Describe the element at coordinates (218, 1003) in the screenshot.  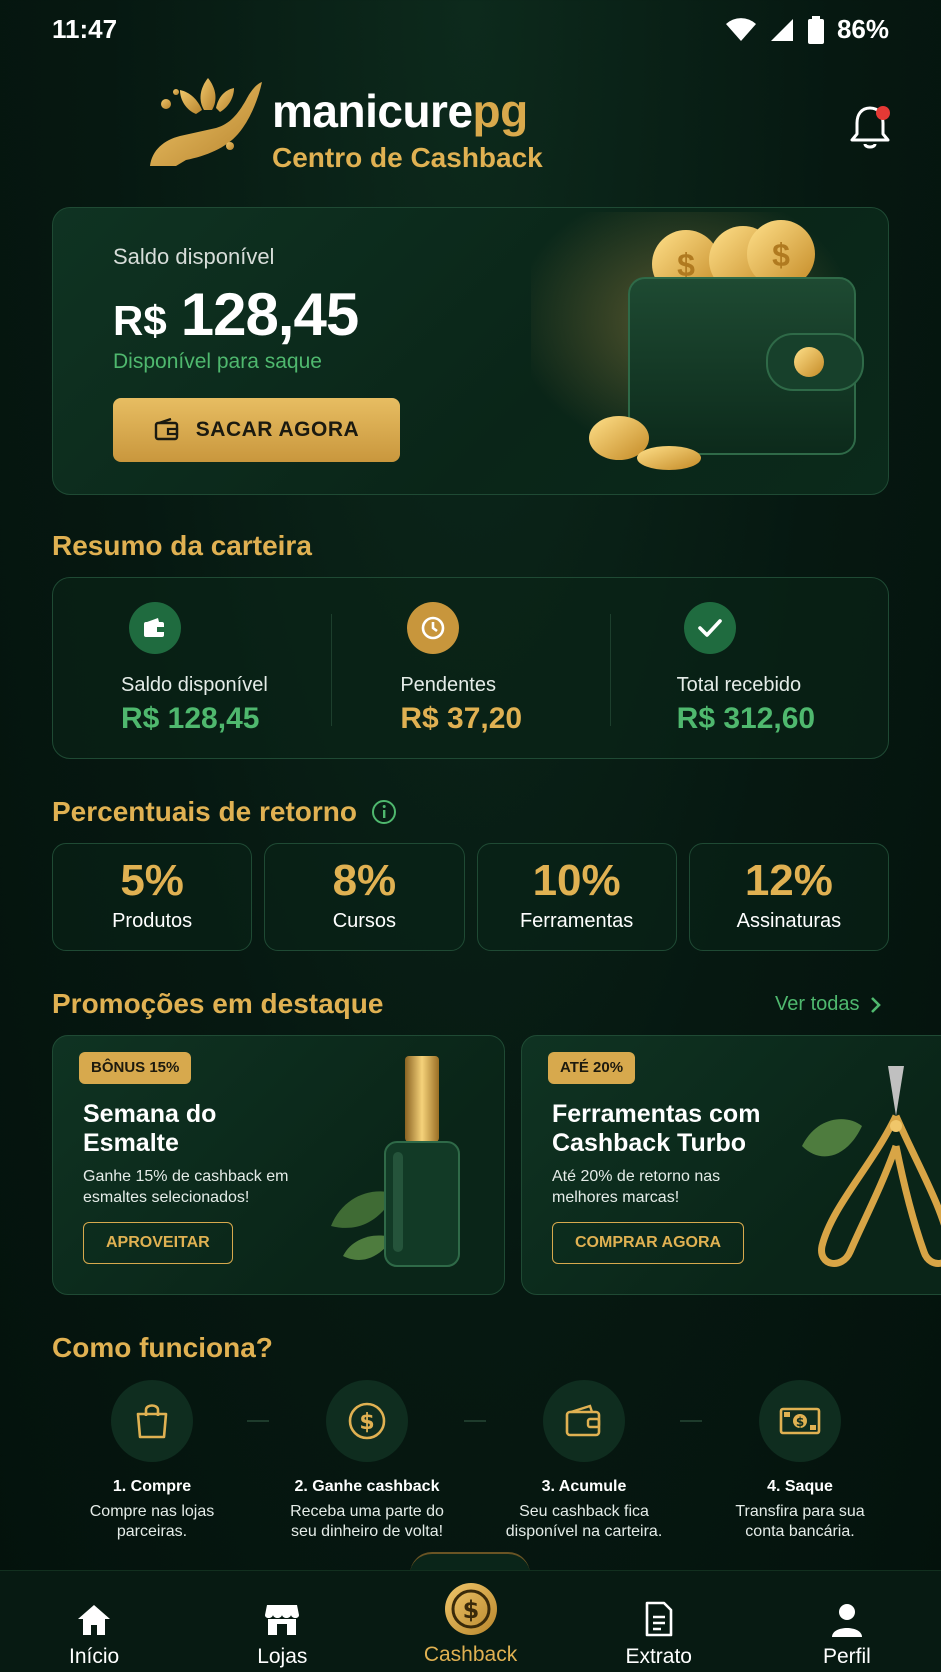
I see `promos-title: Promoções em destaque` at that location.